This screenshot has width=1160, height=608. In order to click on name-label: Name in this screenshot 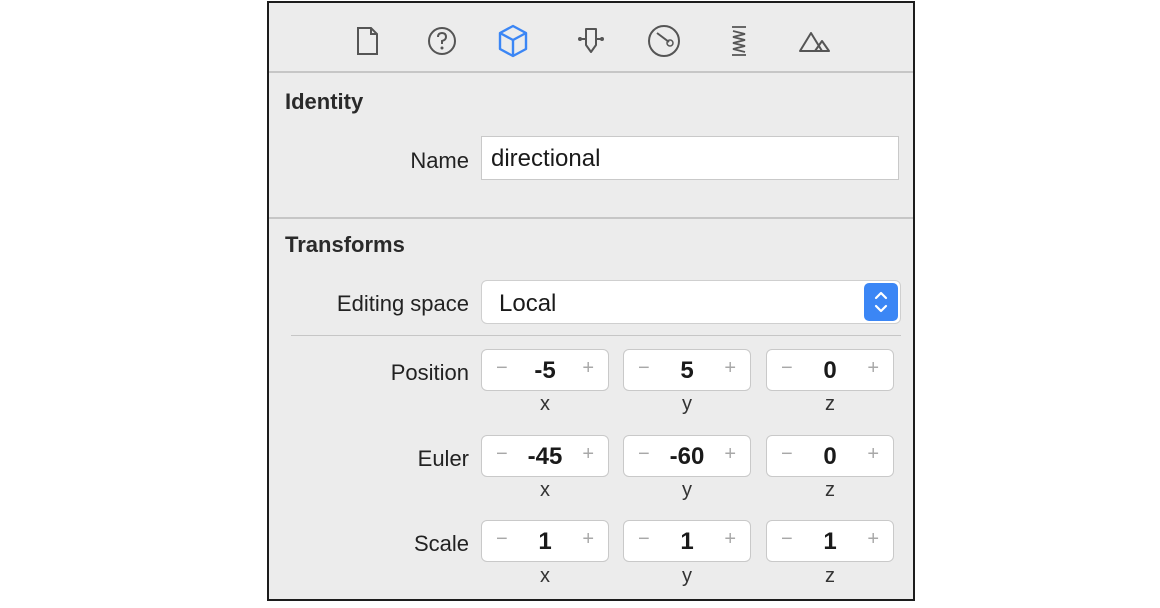, I will do `click(439, 160)`.